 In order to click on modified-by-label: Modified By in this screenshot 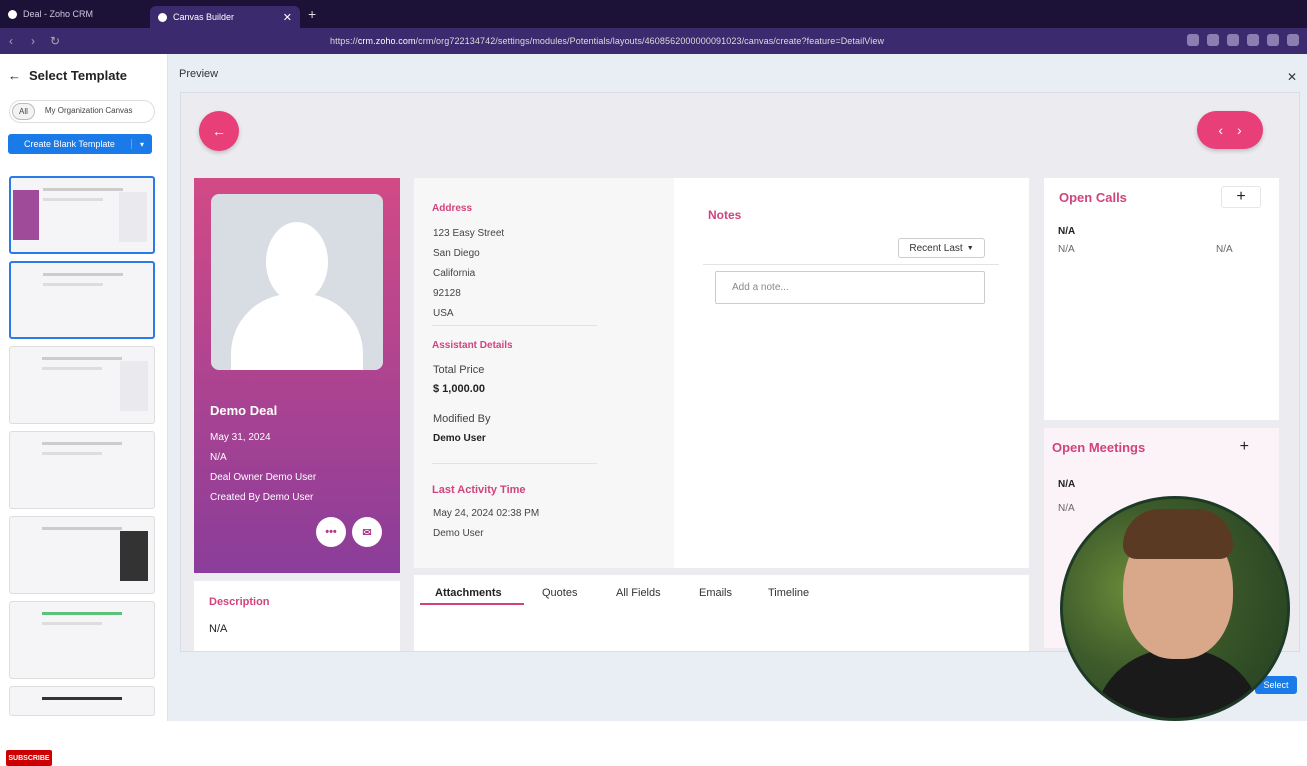, I will do `click(462, 419)`.